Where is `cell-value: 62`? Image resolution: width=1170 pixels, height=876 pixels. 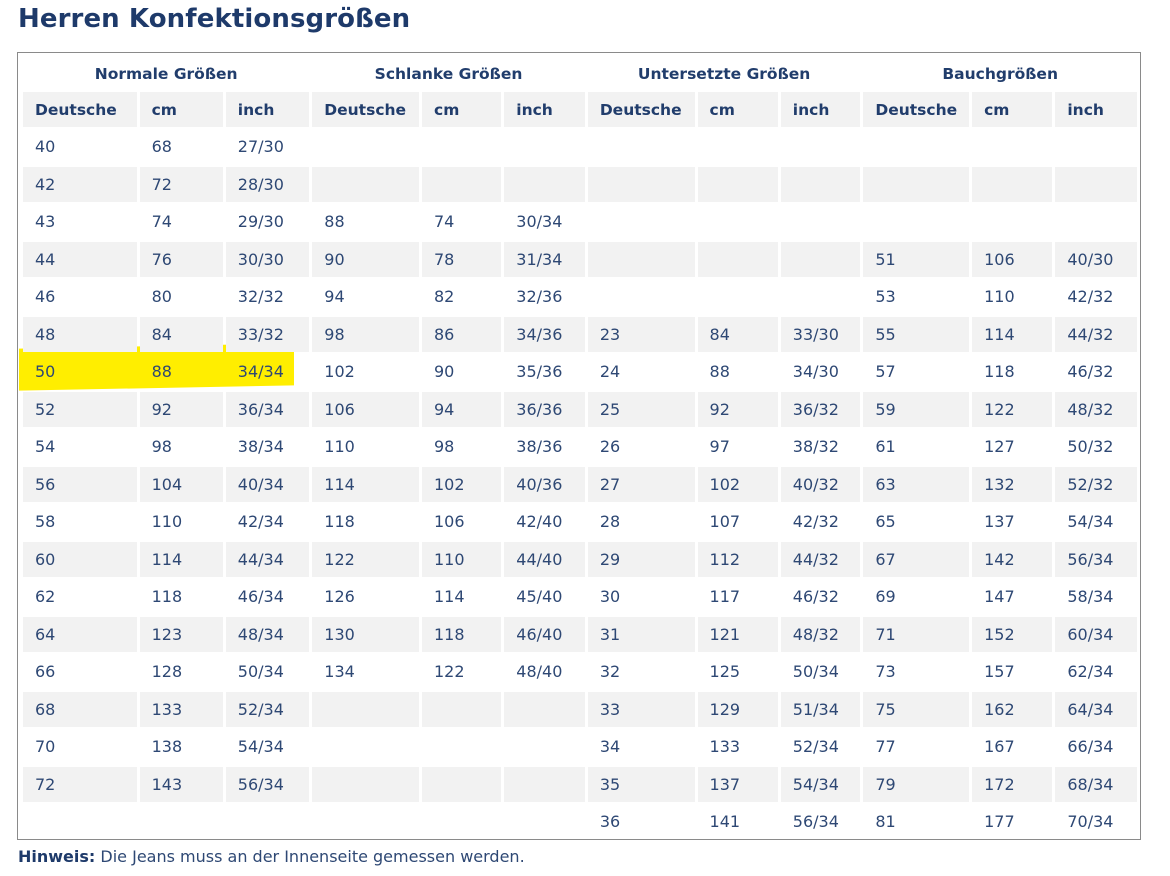 cell-value: 62 is located at coordinates (45, 597).